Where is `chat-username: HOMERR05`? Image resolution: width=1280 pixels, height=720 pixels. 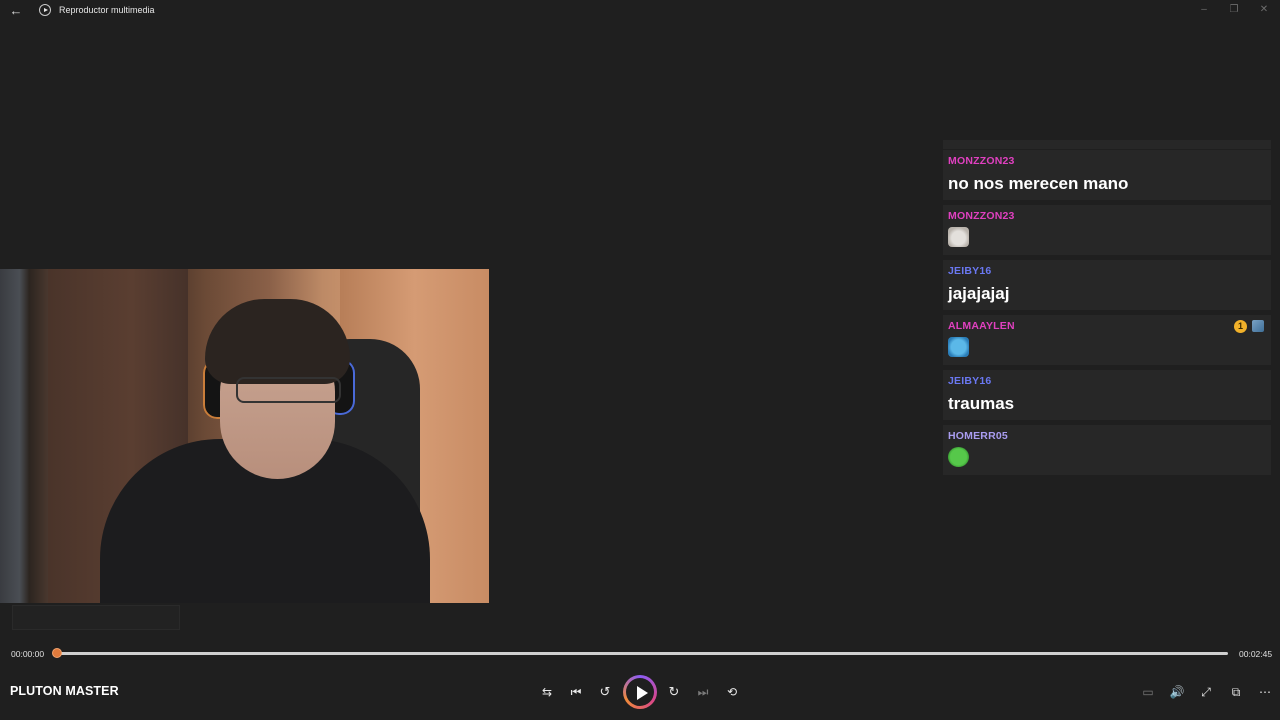 chat-username: HOMERR05 is located at coordinates (978, 436).